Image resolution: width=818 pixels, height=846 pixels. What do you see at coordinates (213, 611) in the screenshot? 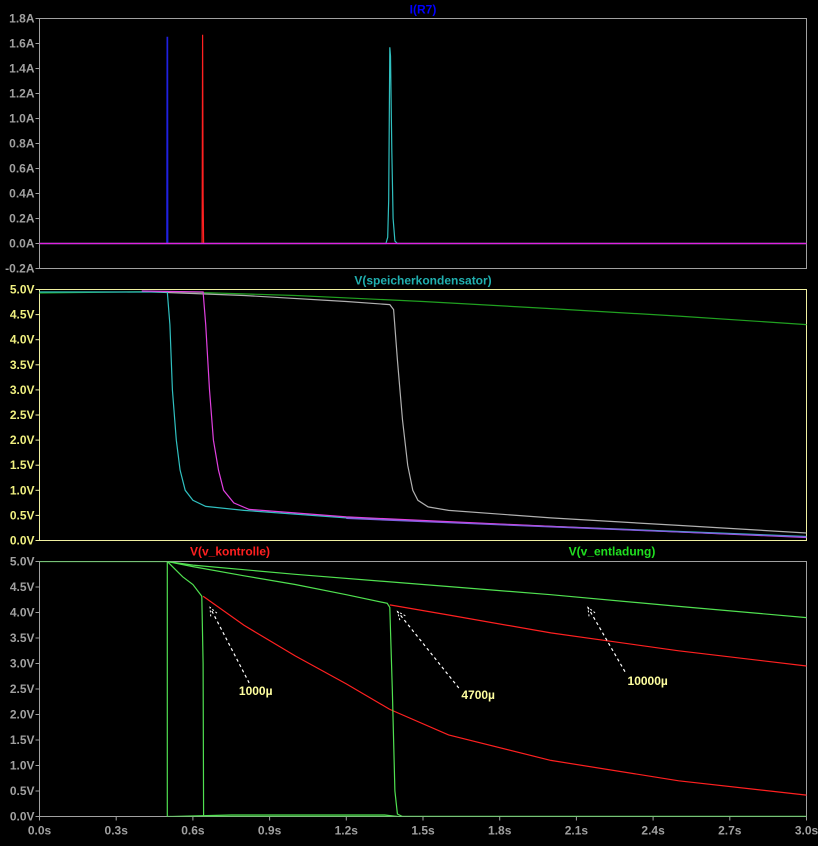
I see `arrowhead-icon` at bounding box center [213, 611].